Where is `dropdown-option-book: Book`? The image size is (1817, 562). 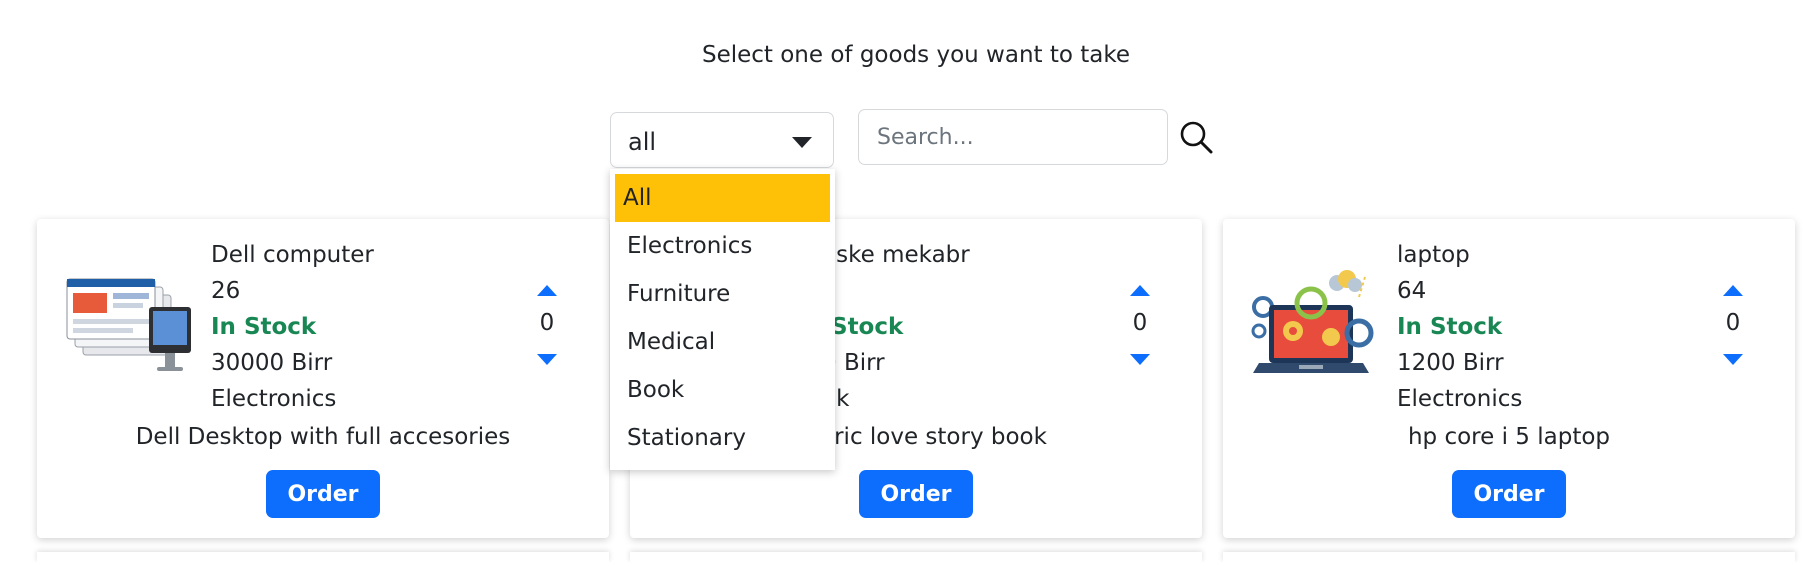
dropdown-option-book: Book is located at coordinates (722, 390).